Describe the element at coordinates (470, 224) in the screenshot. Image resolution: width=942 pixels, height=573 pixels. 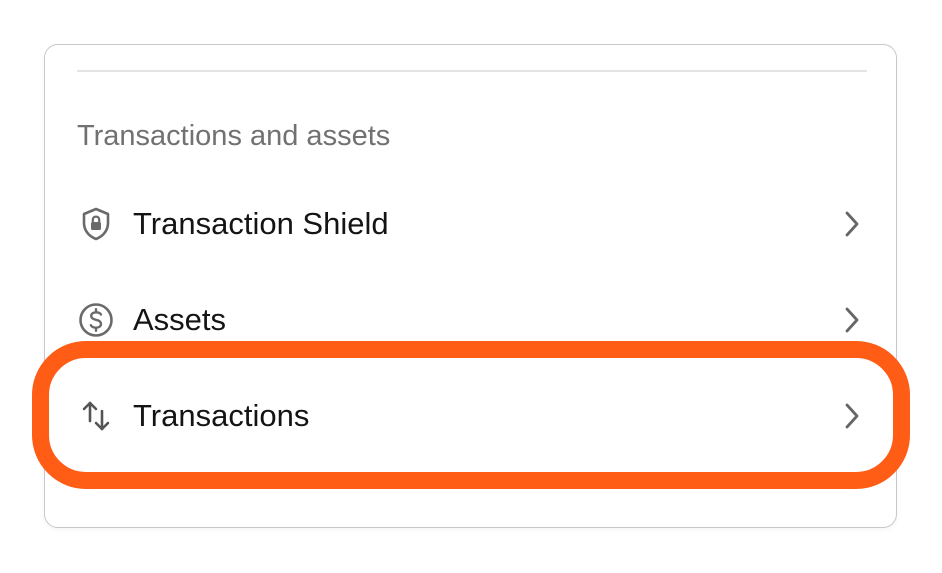
I see `menu-item-transaction-shield: Transaction Shield` at that location.